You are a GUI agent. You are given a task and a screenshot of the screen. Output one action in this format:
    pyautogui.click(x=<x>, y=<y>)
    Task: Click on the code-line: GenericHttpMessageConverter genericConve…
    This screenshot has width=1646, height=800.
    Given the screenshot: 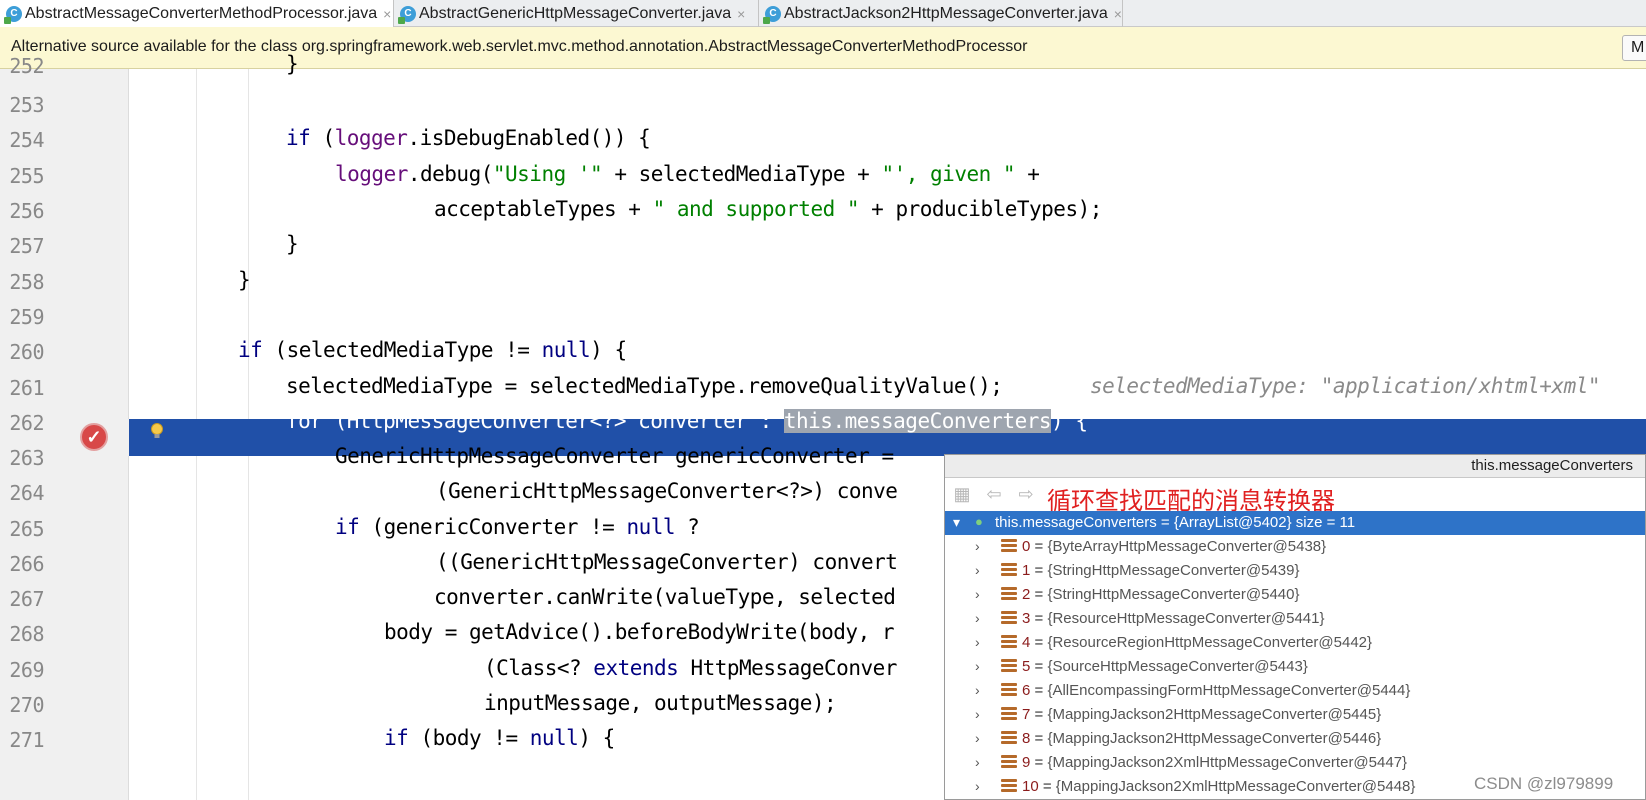 What is the action you would take?
    pyautogui.click(x=614, y=456)
    